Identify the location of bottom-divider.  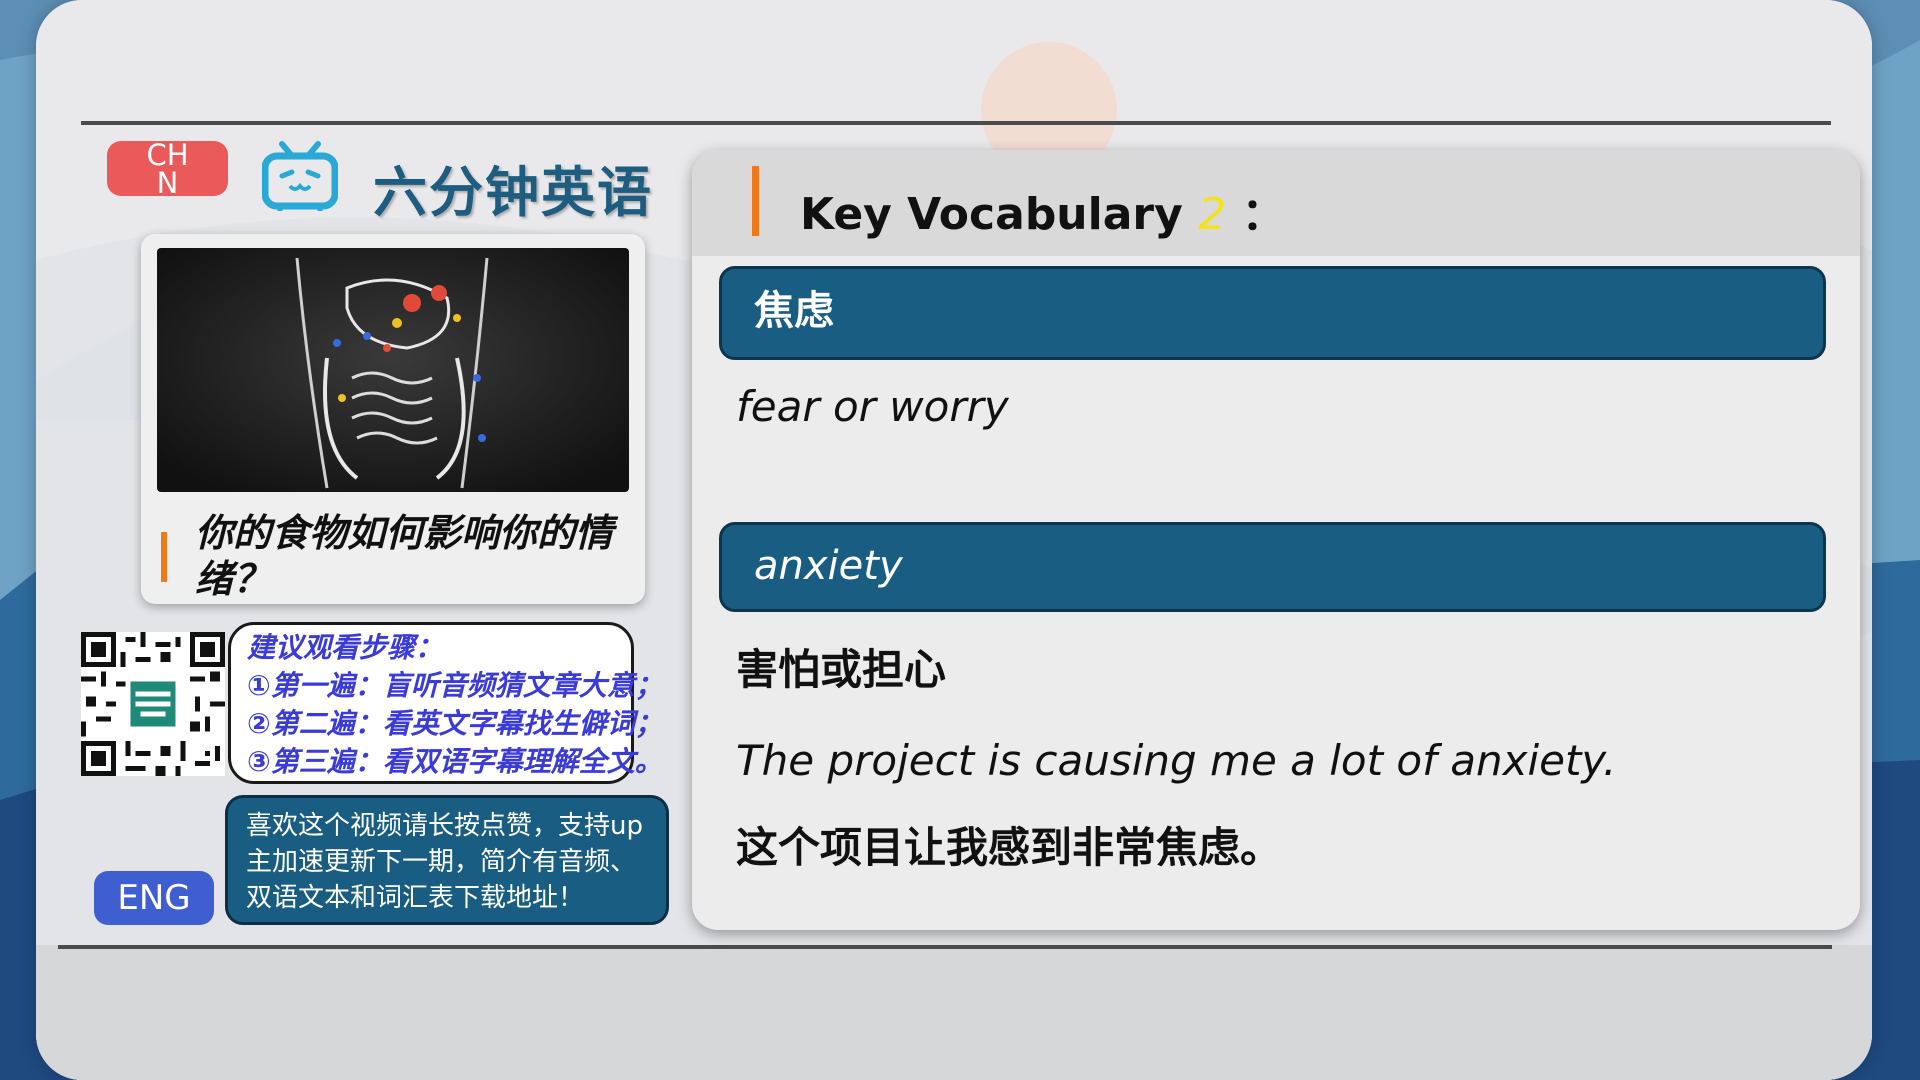
(945, 947).